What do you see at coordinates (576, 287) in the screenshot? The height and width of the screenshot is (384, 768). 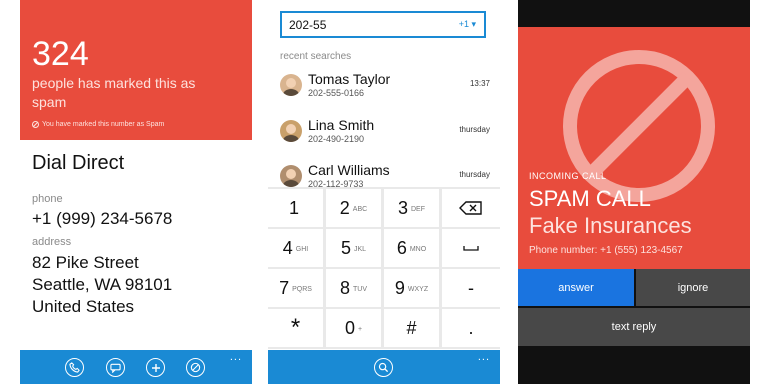 I see `answer-button: answer` at bounding box center [576, 287].